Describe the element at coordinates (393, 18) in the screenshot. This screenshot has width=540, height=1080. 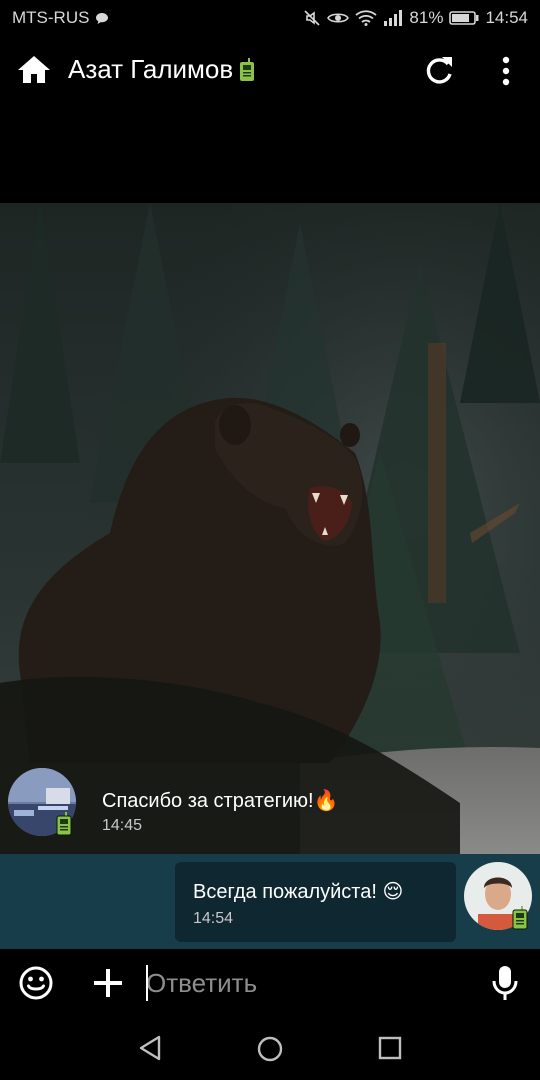
I see `signal-icon` at that location.